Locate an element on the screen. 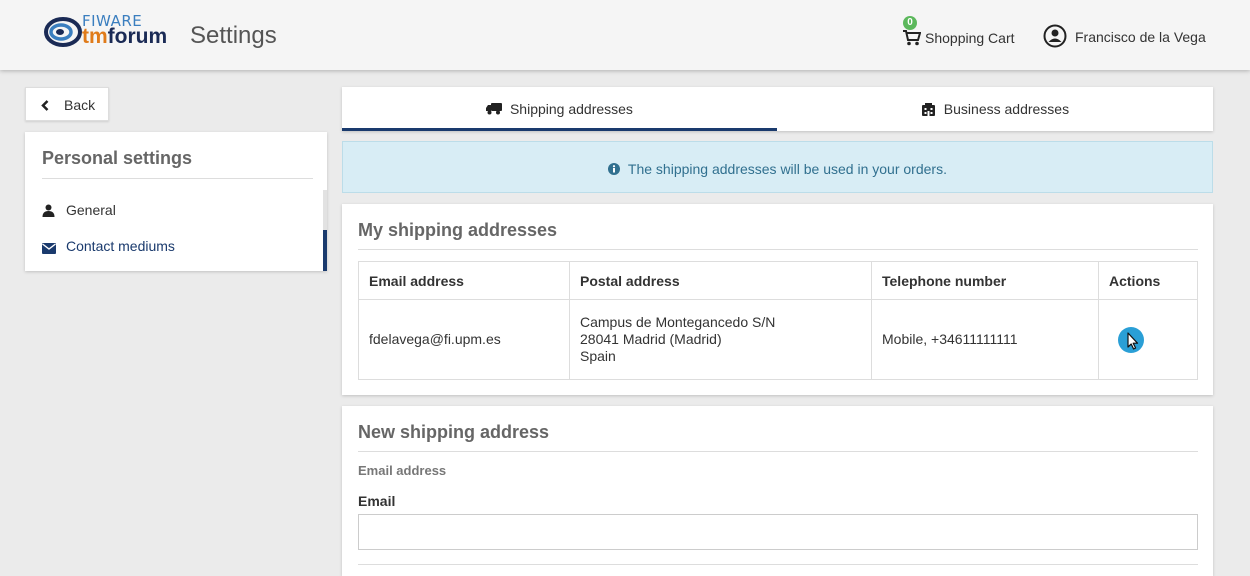 The image size is (1250, 576). cart-count-badge: 0 is located at coordinates (910, 23).